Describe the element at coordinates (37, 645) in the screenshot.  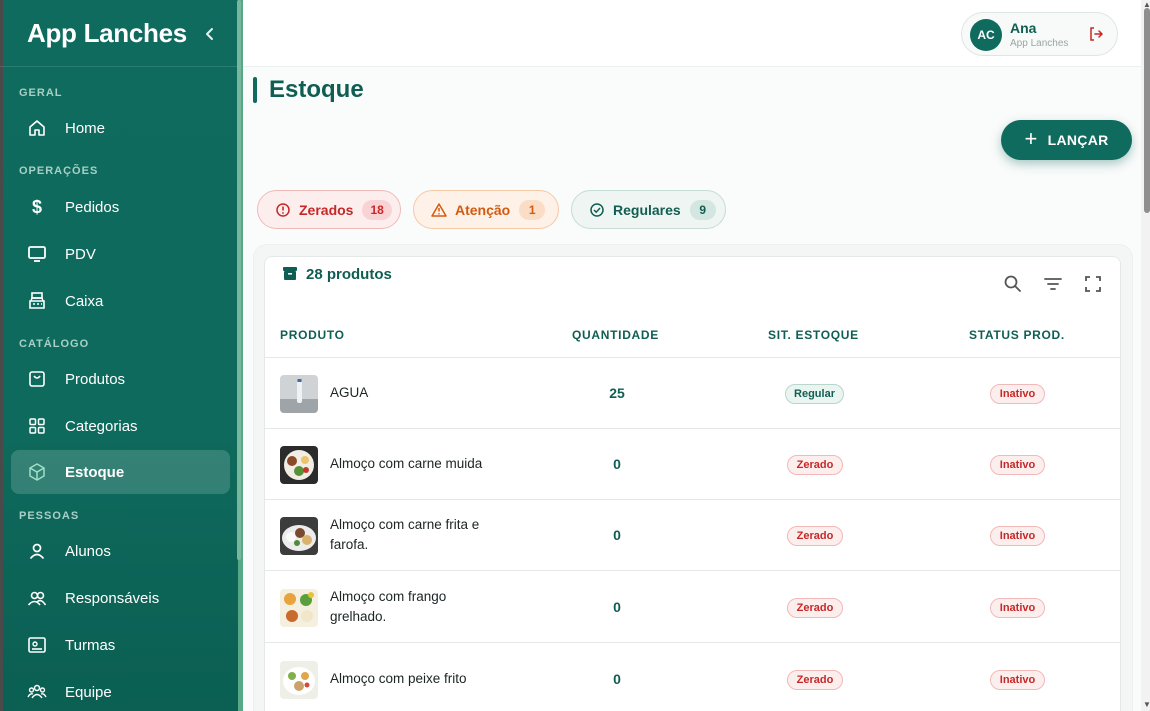
I see `classroom-icon` at that location.